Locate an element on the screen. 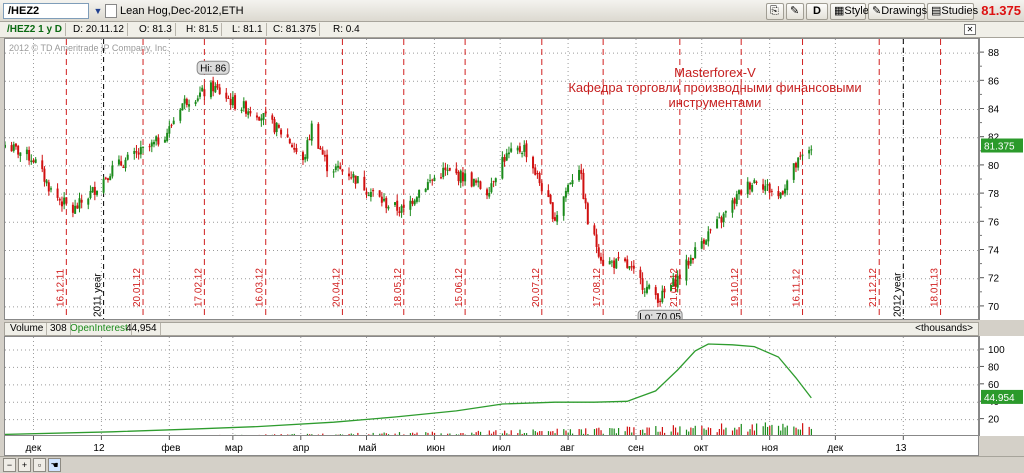  price-axis: 88 86 84 82 80 78 76 74 72 70 81.375 is located at coordinates (1001, 179).